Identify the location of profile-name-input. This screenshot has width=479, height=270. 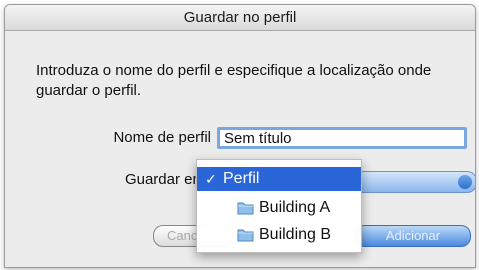
(342, 138).